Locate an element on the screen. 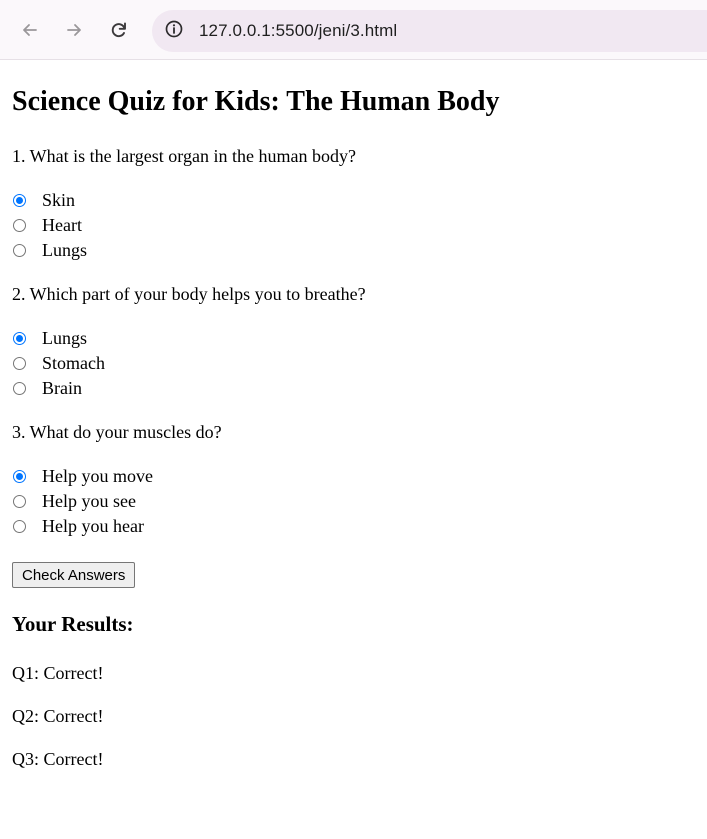  option-label: Skin is located at coordinates (59, 199).